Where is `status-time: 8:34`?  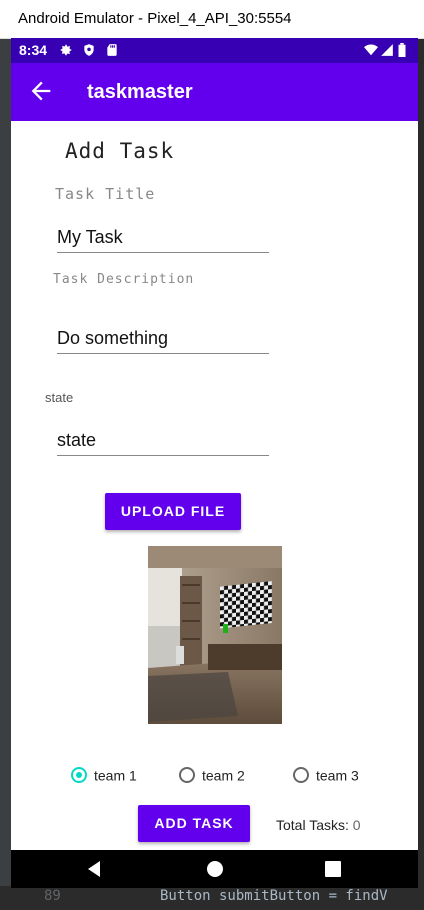
status-time: 8:34 is located at coordinates (33, 50).